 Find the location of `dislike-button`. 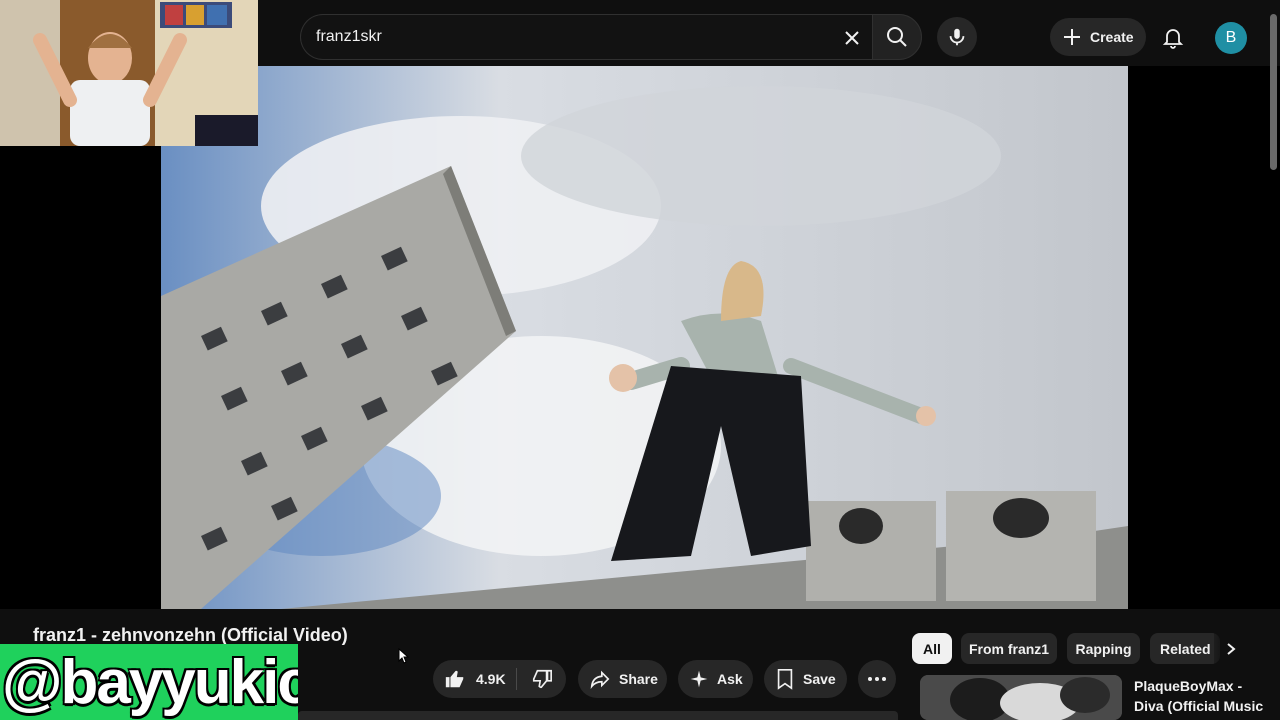

dislike-button is located at coordinates (541, 679).